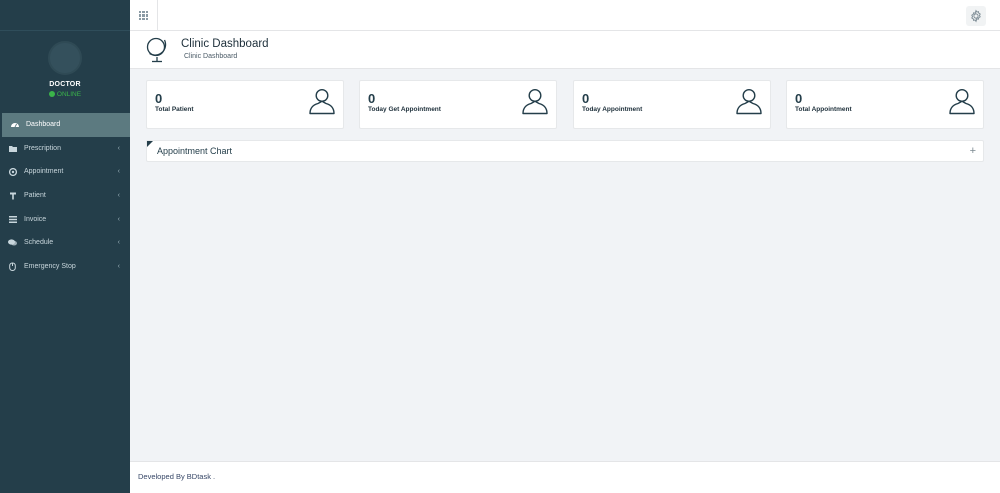  I want to click on sidebar-item-label: Emergency Stop, so click(50, 266).